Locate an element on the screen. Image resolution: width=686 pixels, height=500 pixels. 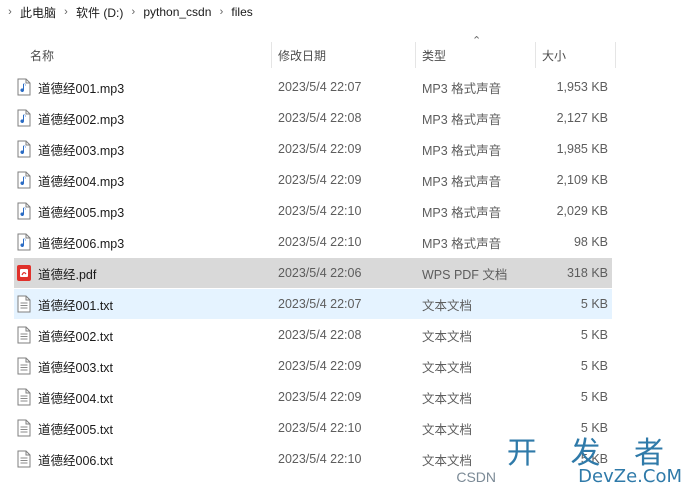
file-name: 道德经003.mp3 is located at coordinates (81, 150).